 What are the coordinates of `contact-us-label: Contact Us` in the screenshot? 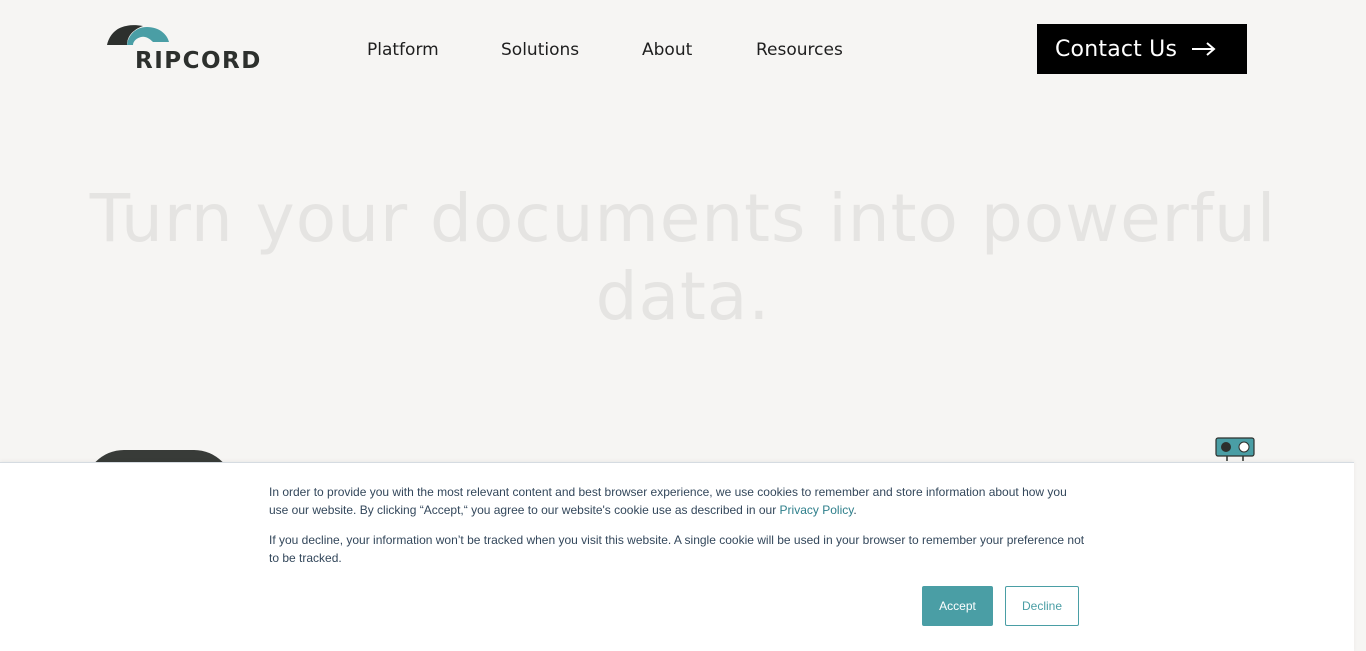 It's located at (1116, 49).